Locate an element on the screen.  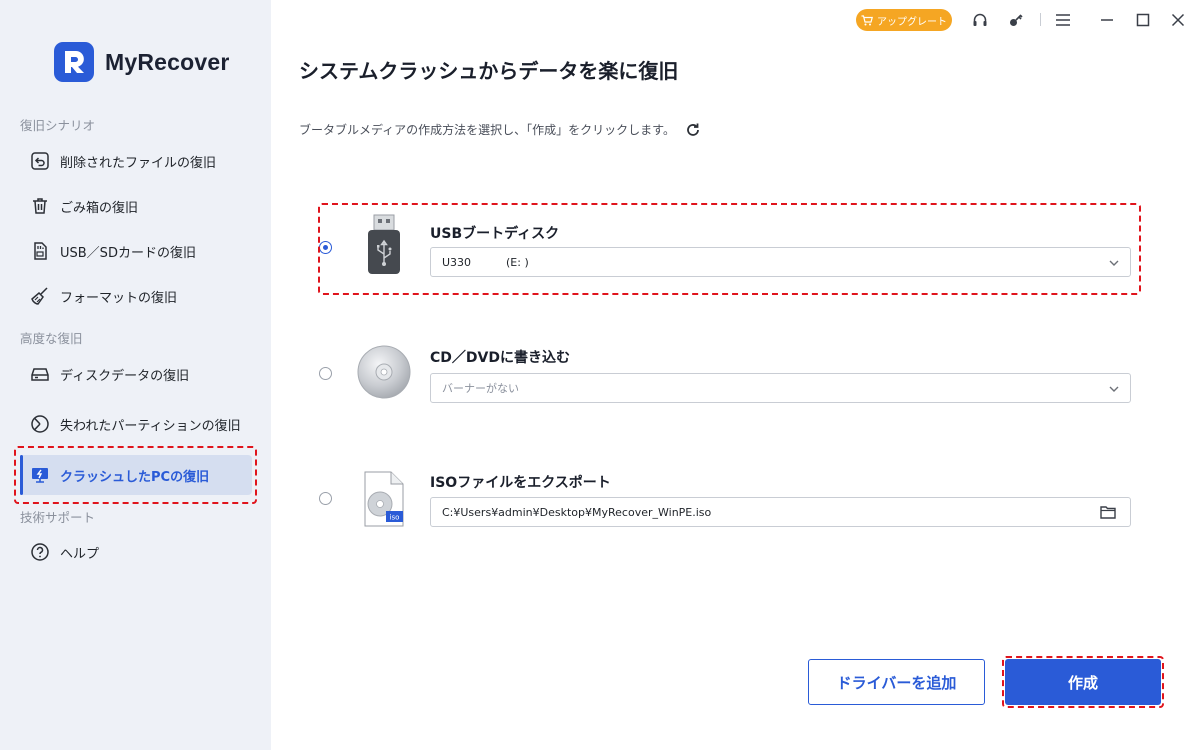
titlebar-separator is located at coordinates (1040, 19).